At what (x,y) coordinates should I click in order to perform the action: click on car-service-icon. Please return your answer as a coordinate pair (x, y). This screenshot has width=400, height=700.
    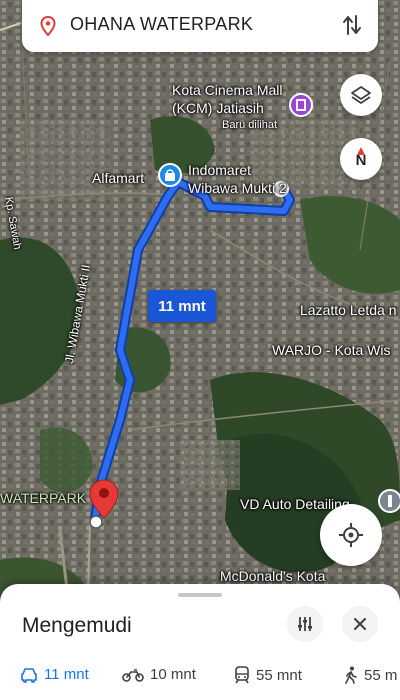
    Looking at the image, I should click on (388, 501).